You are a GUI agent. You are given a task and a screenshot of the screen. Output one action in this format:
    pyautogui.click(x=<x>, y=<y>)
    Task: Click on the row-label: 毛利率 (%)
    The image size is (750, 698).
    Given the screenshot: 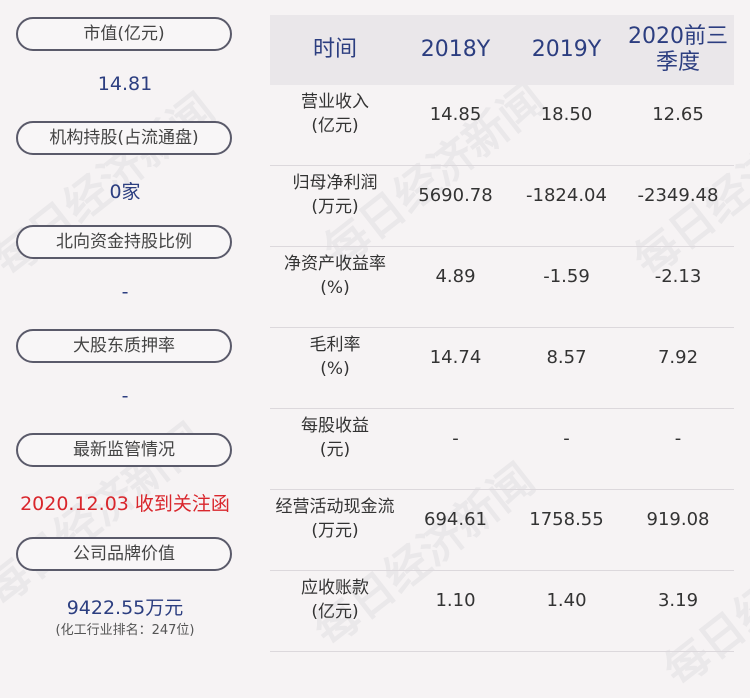 What is the action you would take?
    pyautogui.click(x=335, y=357)
    